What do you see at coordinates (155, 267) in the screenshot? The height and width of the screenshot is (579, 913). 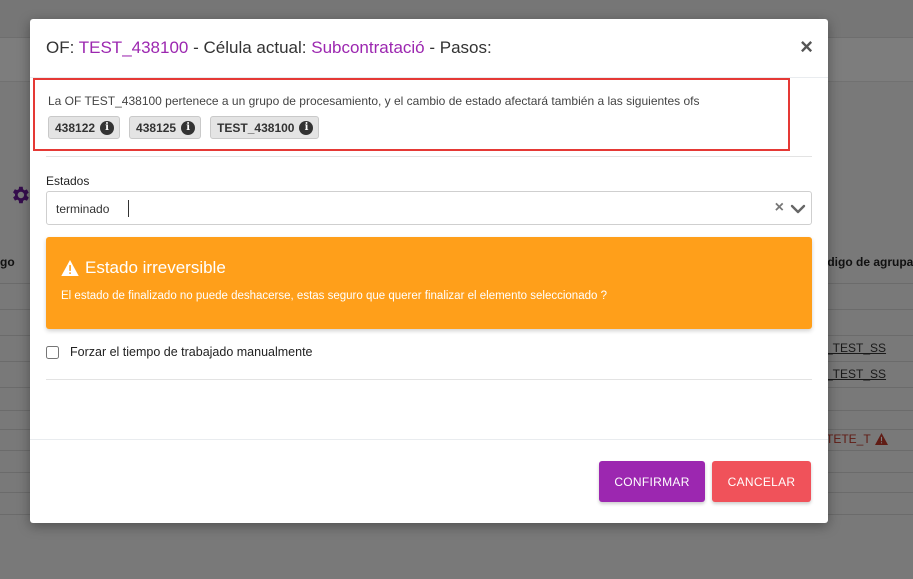 I see `warning-title: Estado irreversible` at bounding box center [155, 267].